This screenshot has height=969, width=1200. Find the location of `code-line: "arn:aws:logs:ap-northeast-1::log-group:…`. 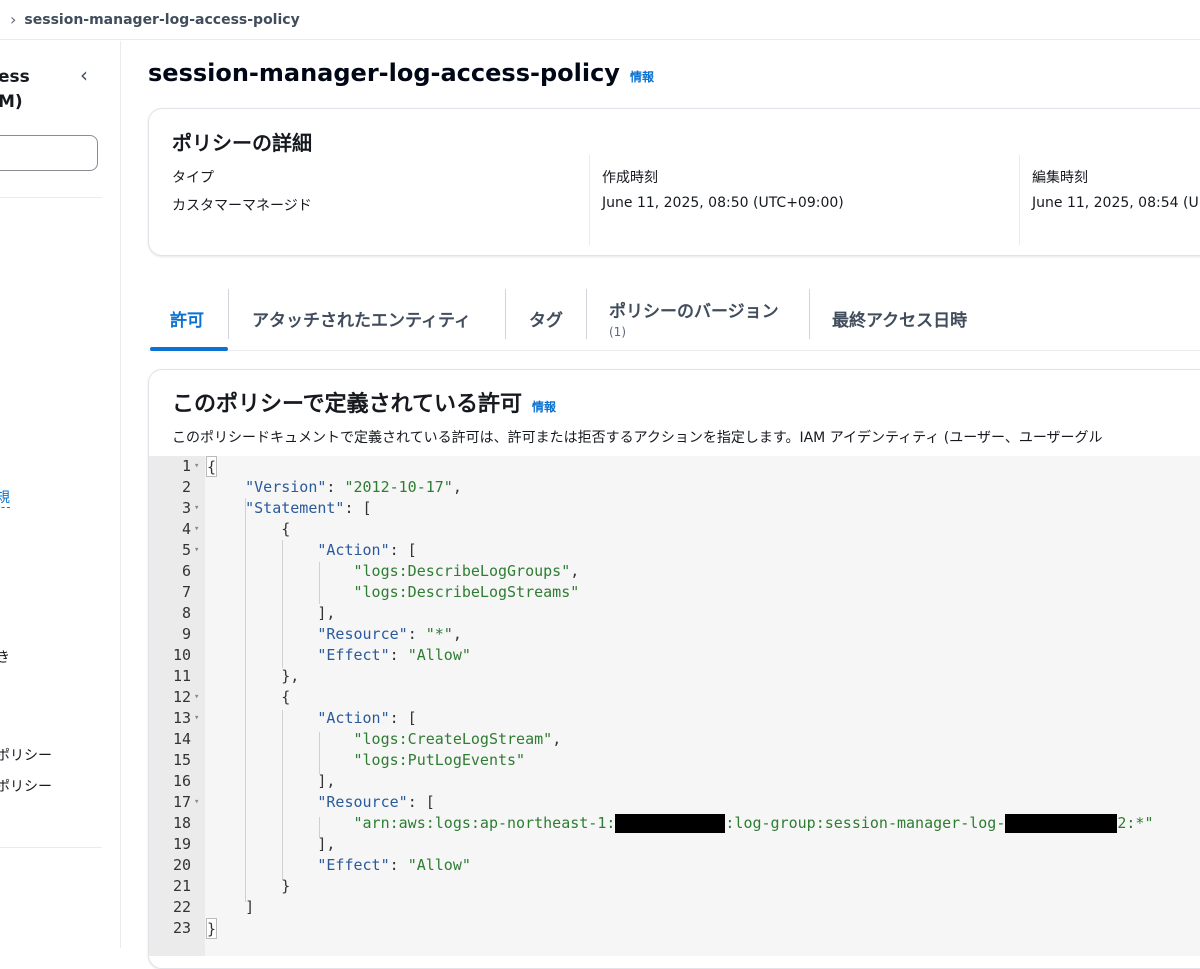

code-line: "arn:aws:logs:ap-northeast-1::log-group:… is located at coordinates (753, 823).